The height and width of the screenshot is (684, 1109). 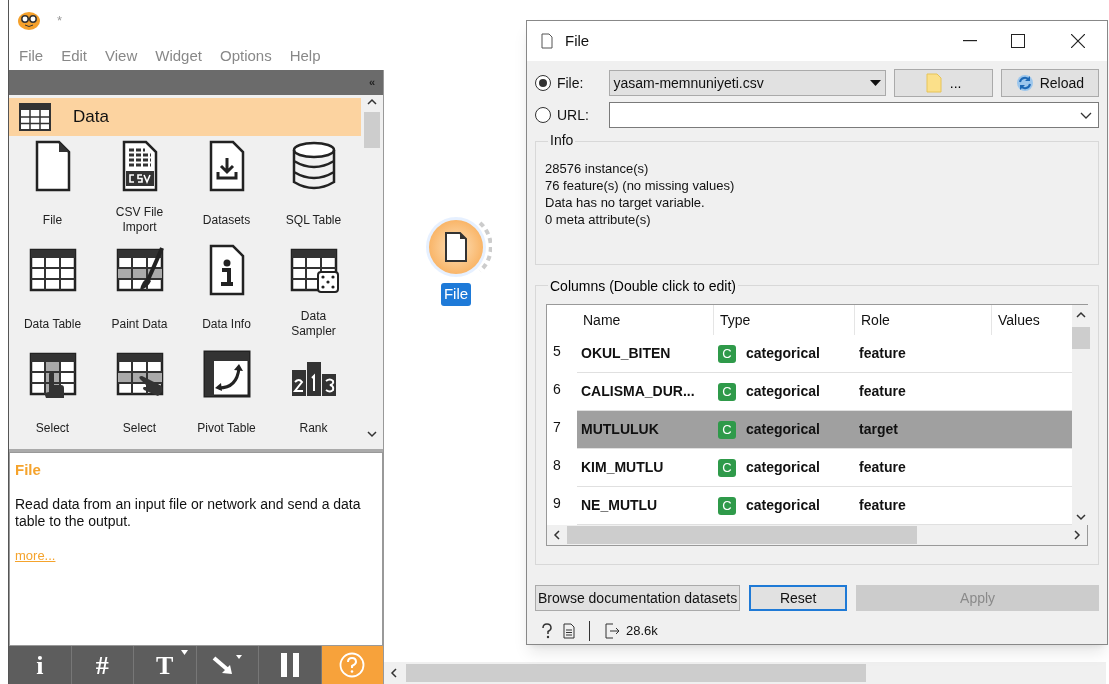 What do you see at coordinates (1078, 41) in the screenshot?
I see `close-icon` at bounding box center [1078, 41].